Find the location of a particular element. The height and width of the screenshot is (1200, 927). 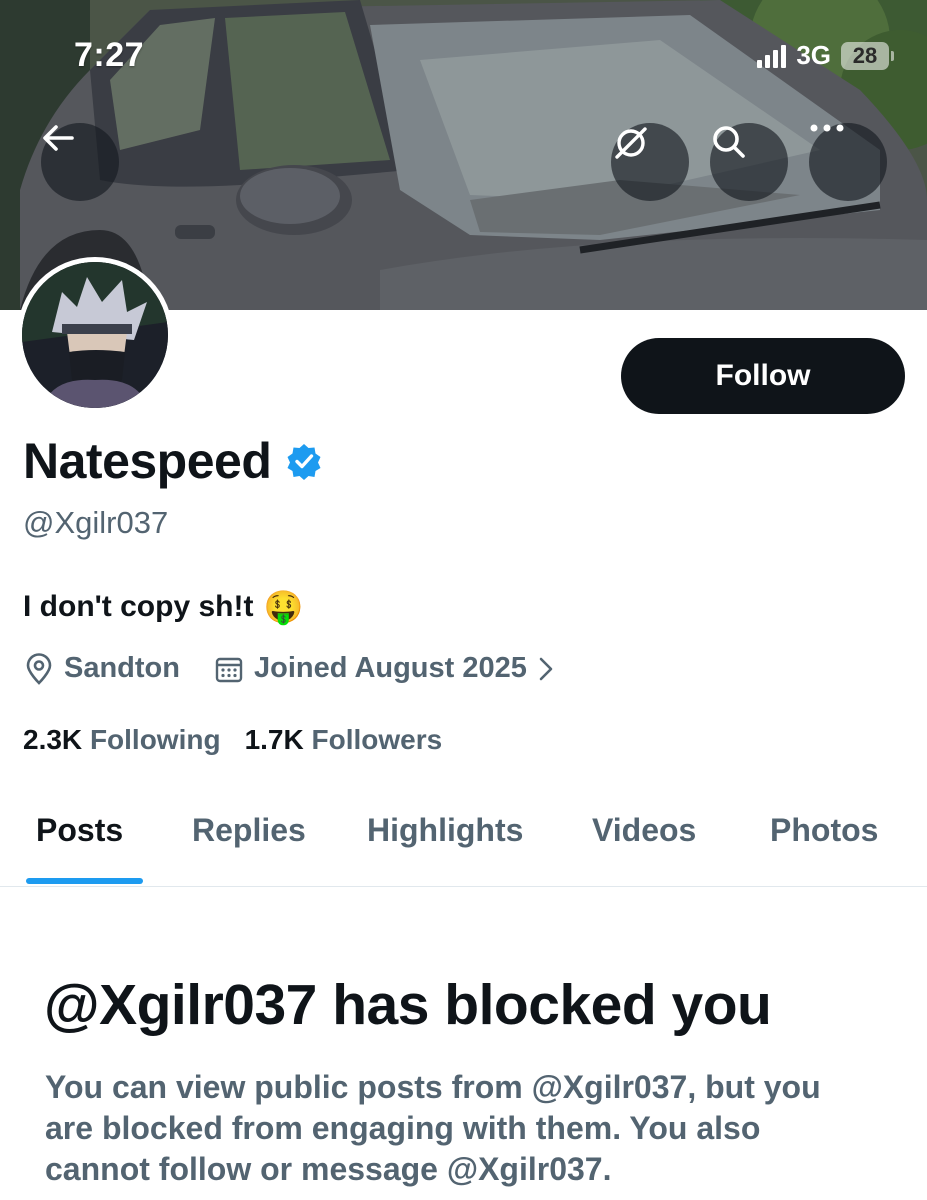

status-bar-indicators: 3G 28 is located at coordinates (825, 55).